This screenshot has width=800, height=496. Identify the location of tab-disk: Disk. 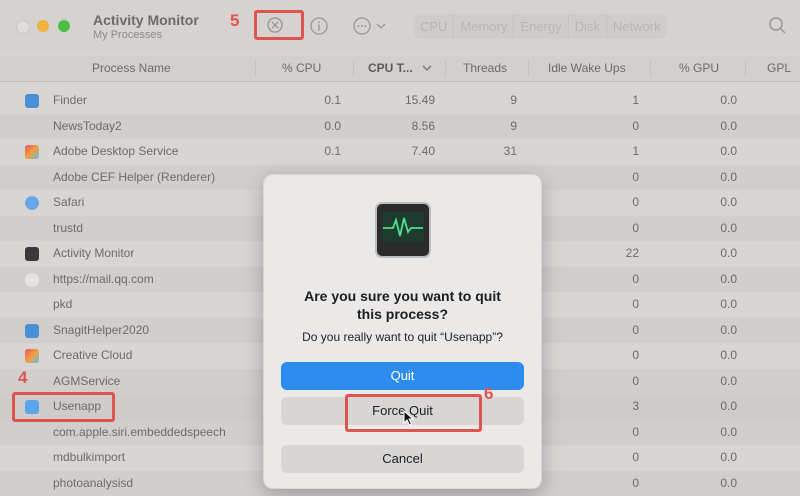
(588, 26).